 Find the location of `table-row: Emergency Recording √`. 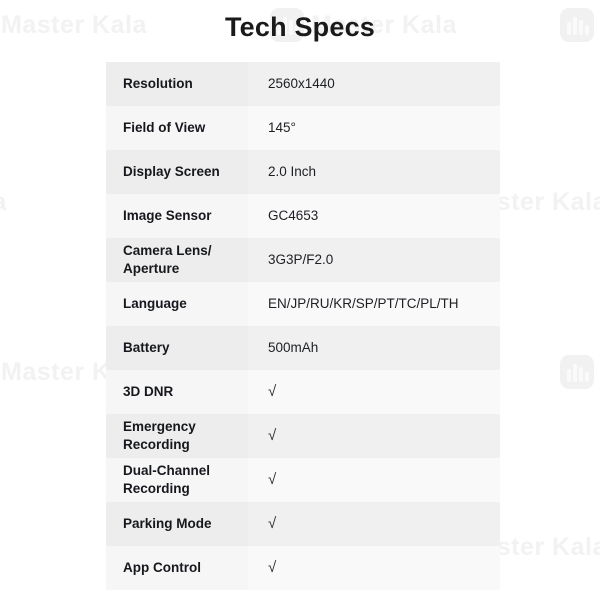

table-row: Emergency Recording √ is located at coordinates (303, 436).